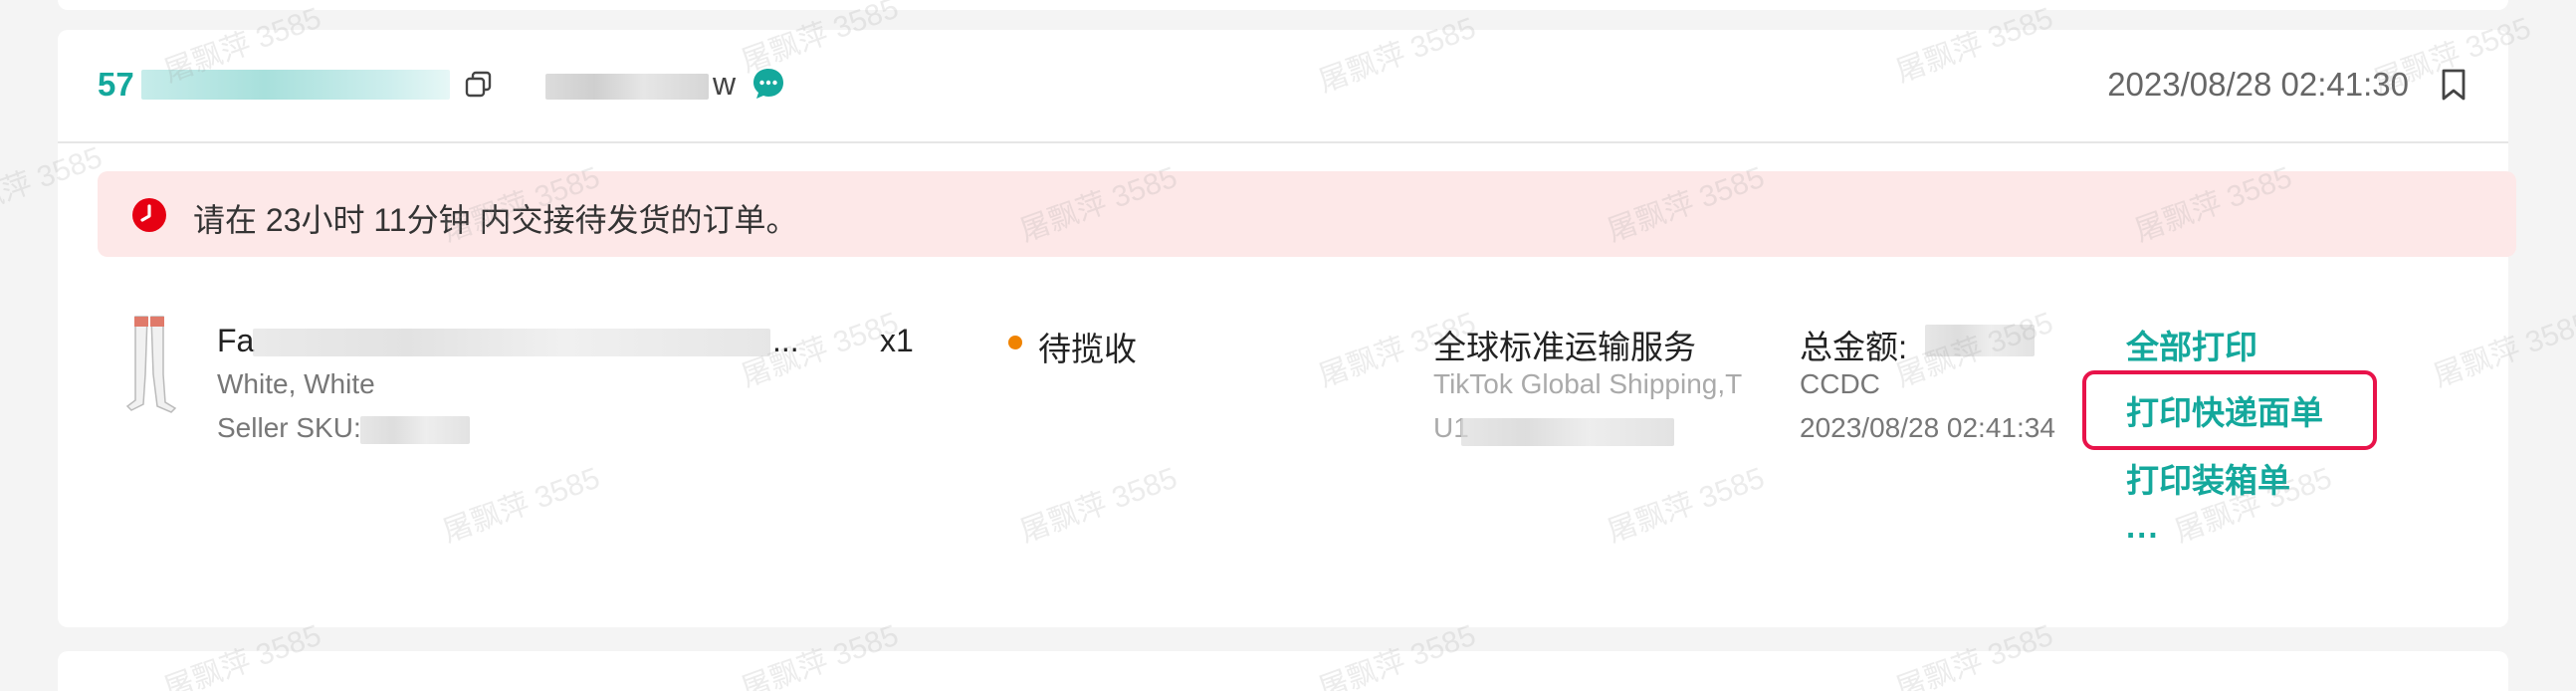  What do you see at coordinates (2224, 410) in the screenshot?
I see `print-express-label-button: 打印快递面单` at bounding box center [2224, 410].